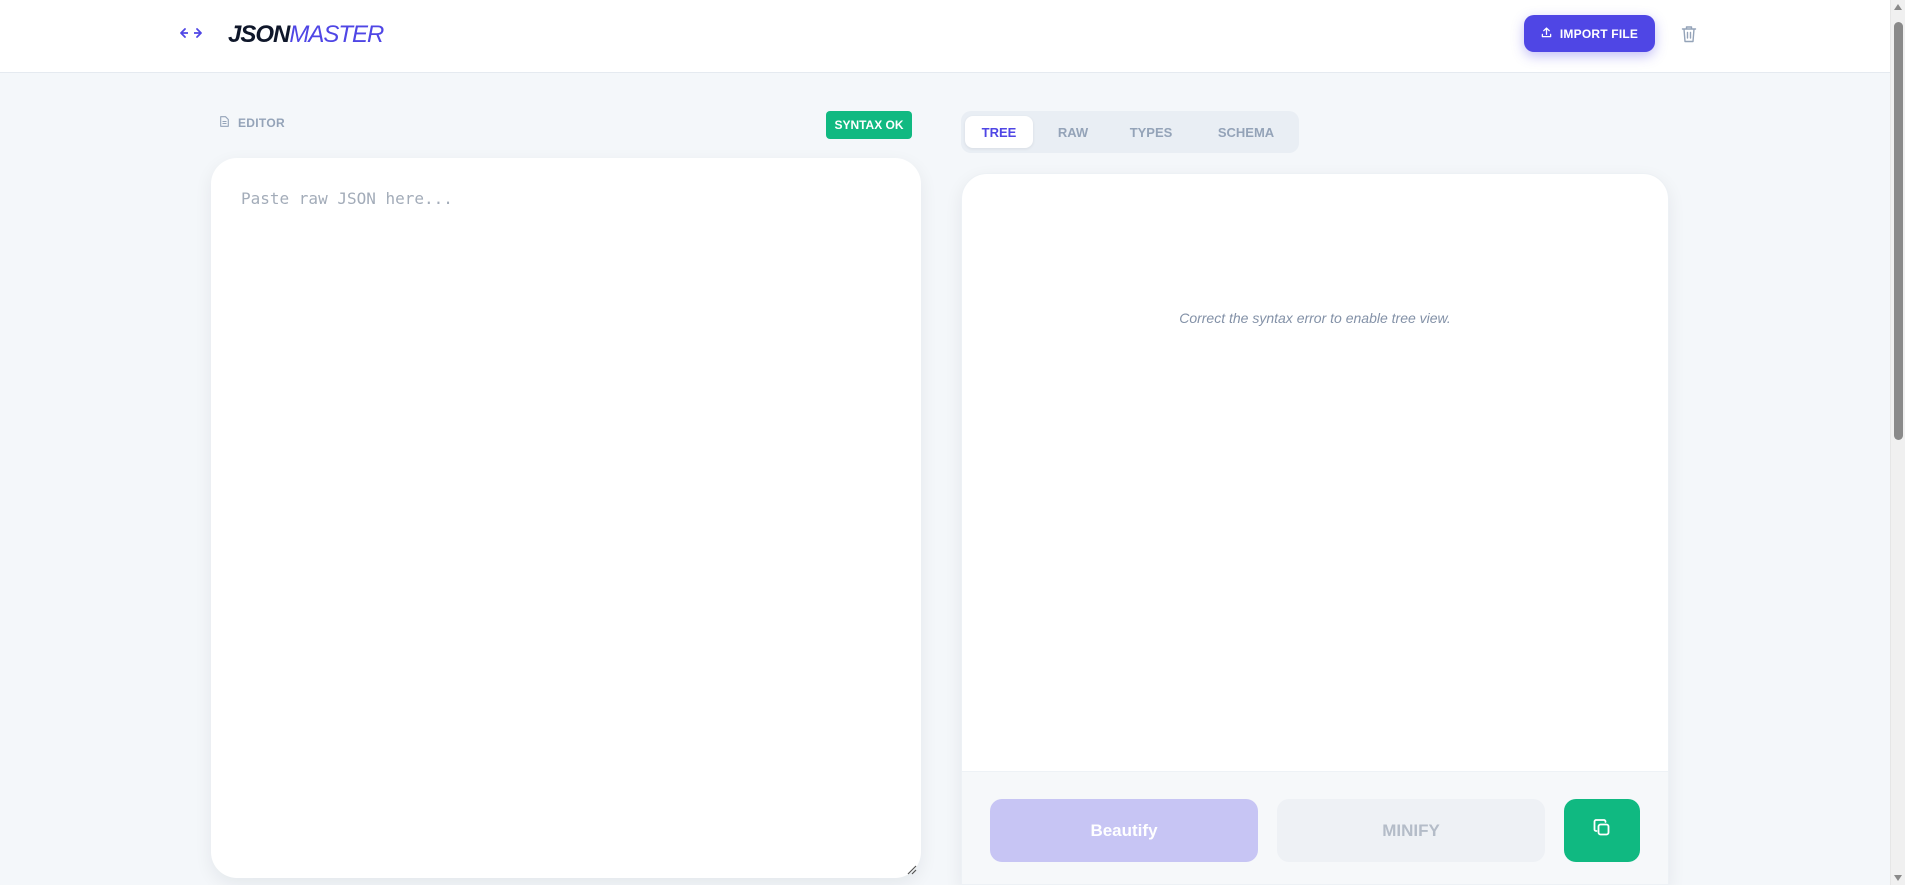 The height and width of the screenshot is (885, 1905). Describe the element at coordinates (1151, 132) in the screenshot. I see `tab-types: TYPES` at that location.